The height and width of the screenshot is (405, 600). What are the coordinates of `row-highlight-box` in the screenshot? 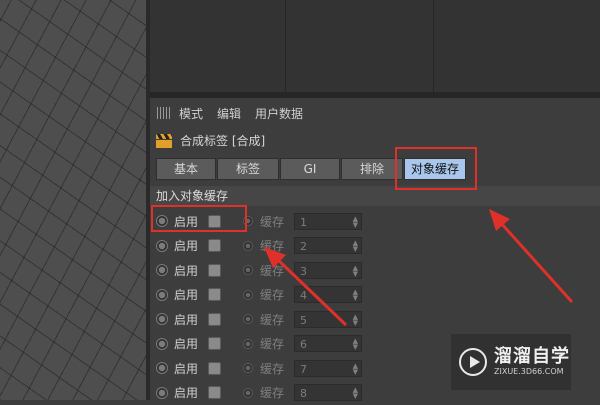 It's located at (199, 218).